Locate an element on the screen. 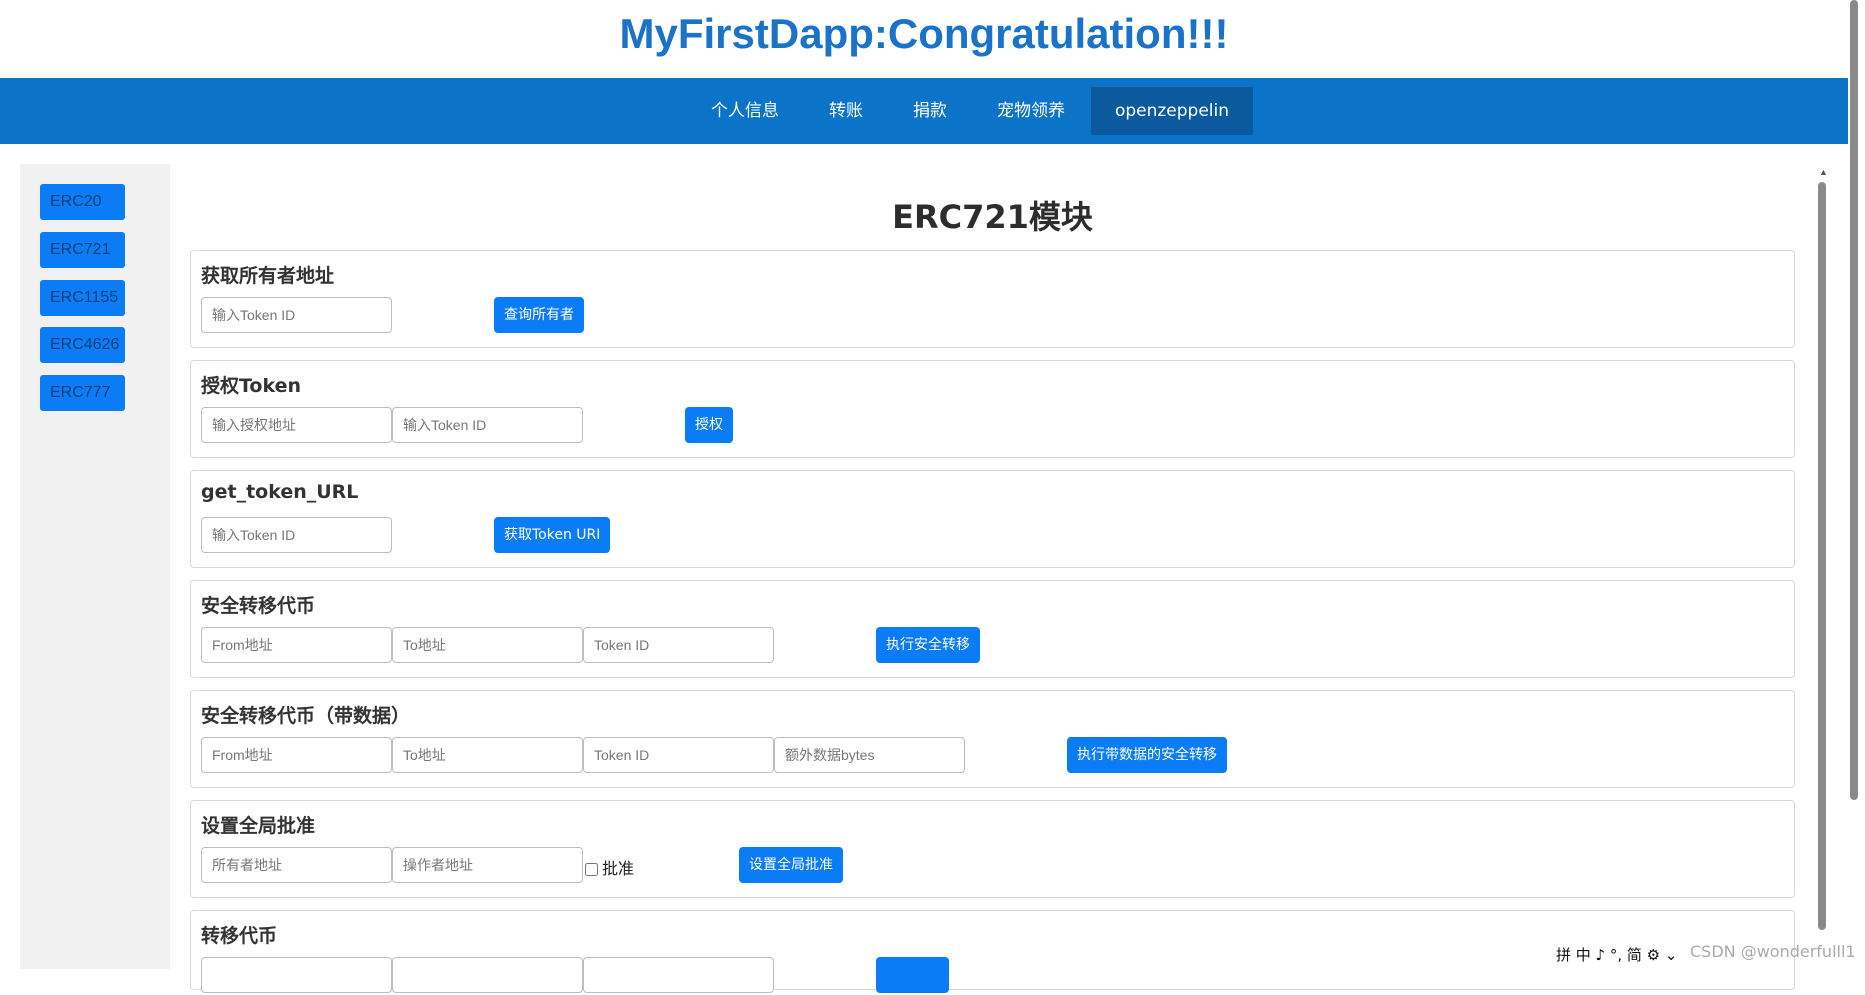 This screenshot has height=995, width=1865. safe-transfer-from-input is located at coordinates (296, 645).